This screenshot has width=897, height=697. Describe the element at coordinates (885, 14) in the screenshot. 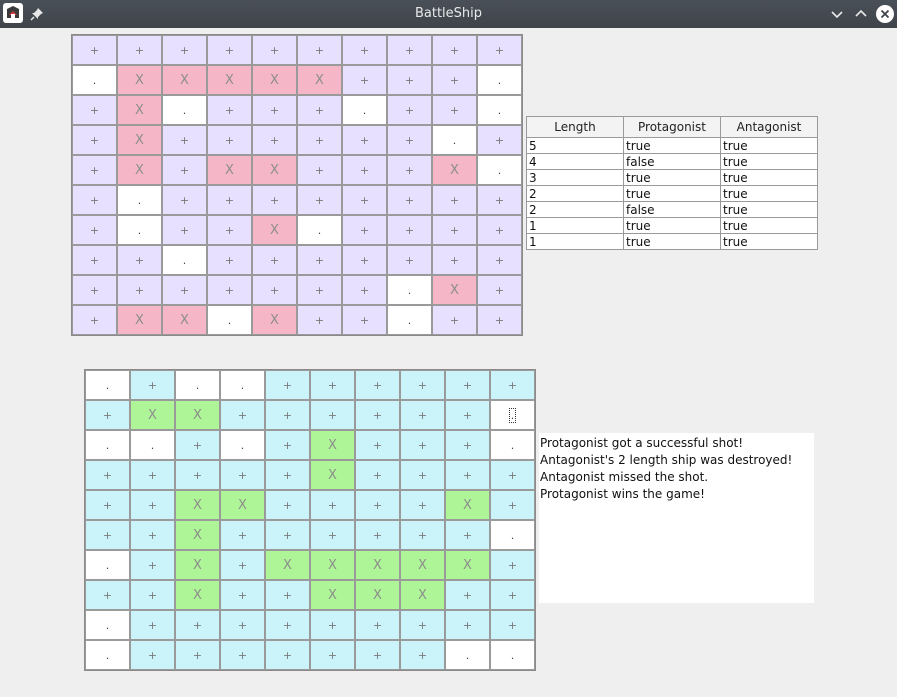

I see `close-button` at that location.